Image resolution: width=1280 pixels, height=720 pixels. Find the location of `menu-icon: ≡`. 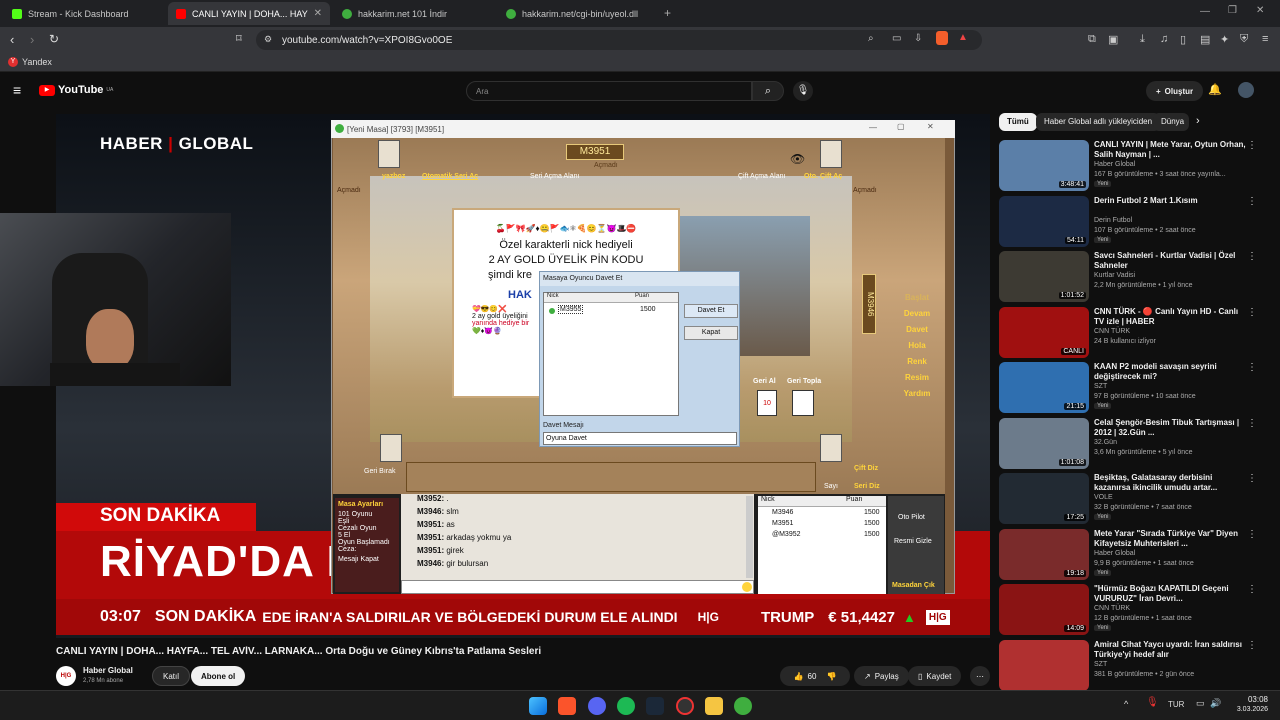

menu-icon: ≡ is located at coordinates (1265, 39).